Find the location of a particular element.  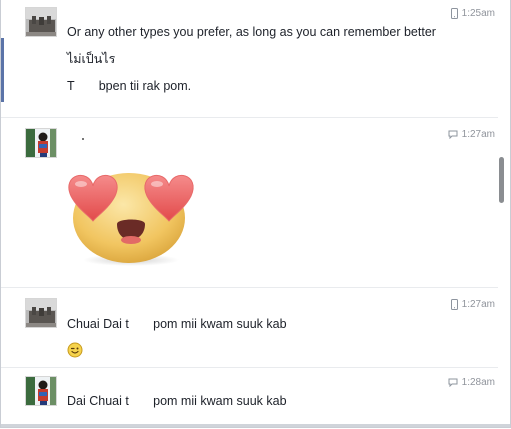

timestamp-text: 1:25am is located at coordinates (478, 13).